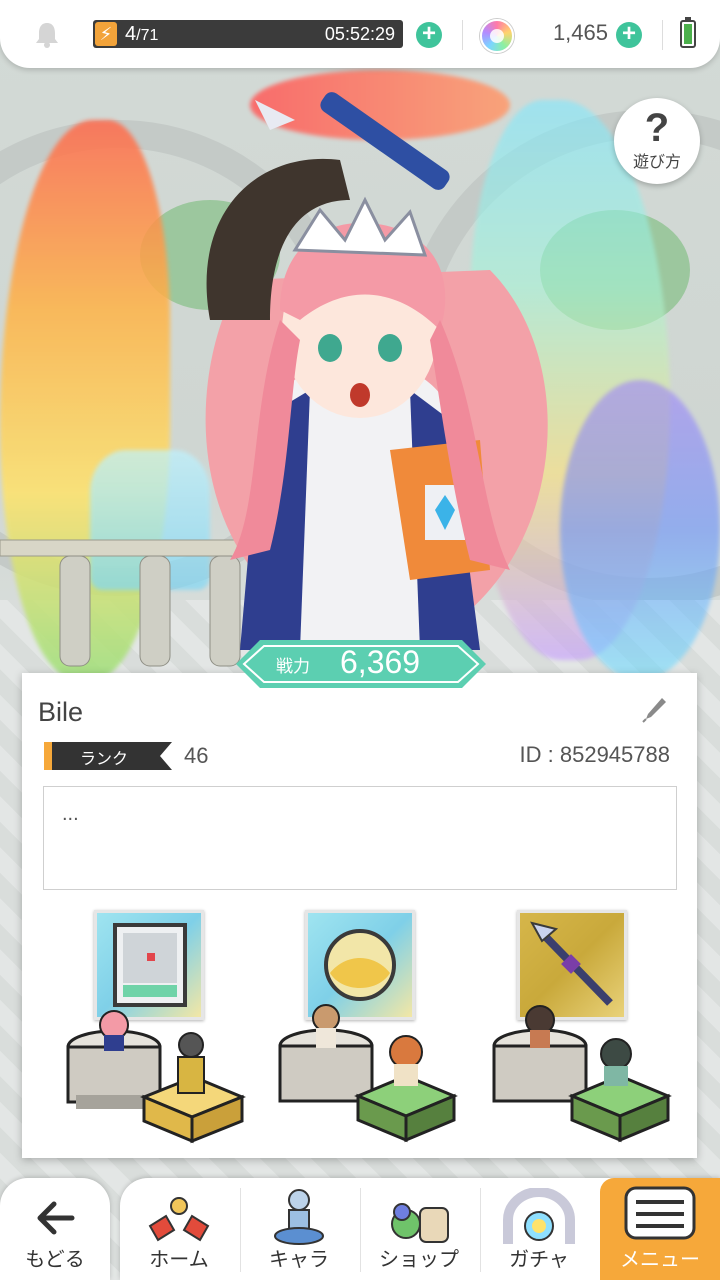  What do you see at coordinates (616, 1062) in the screenshot?
I see `masked-chibi` at bounding box center [616, 1062].